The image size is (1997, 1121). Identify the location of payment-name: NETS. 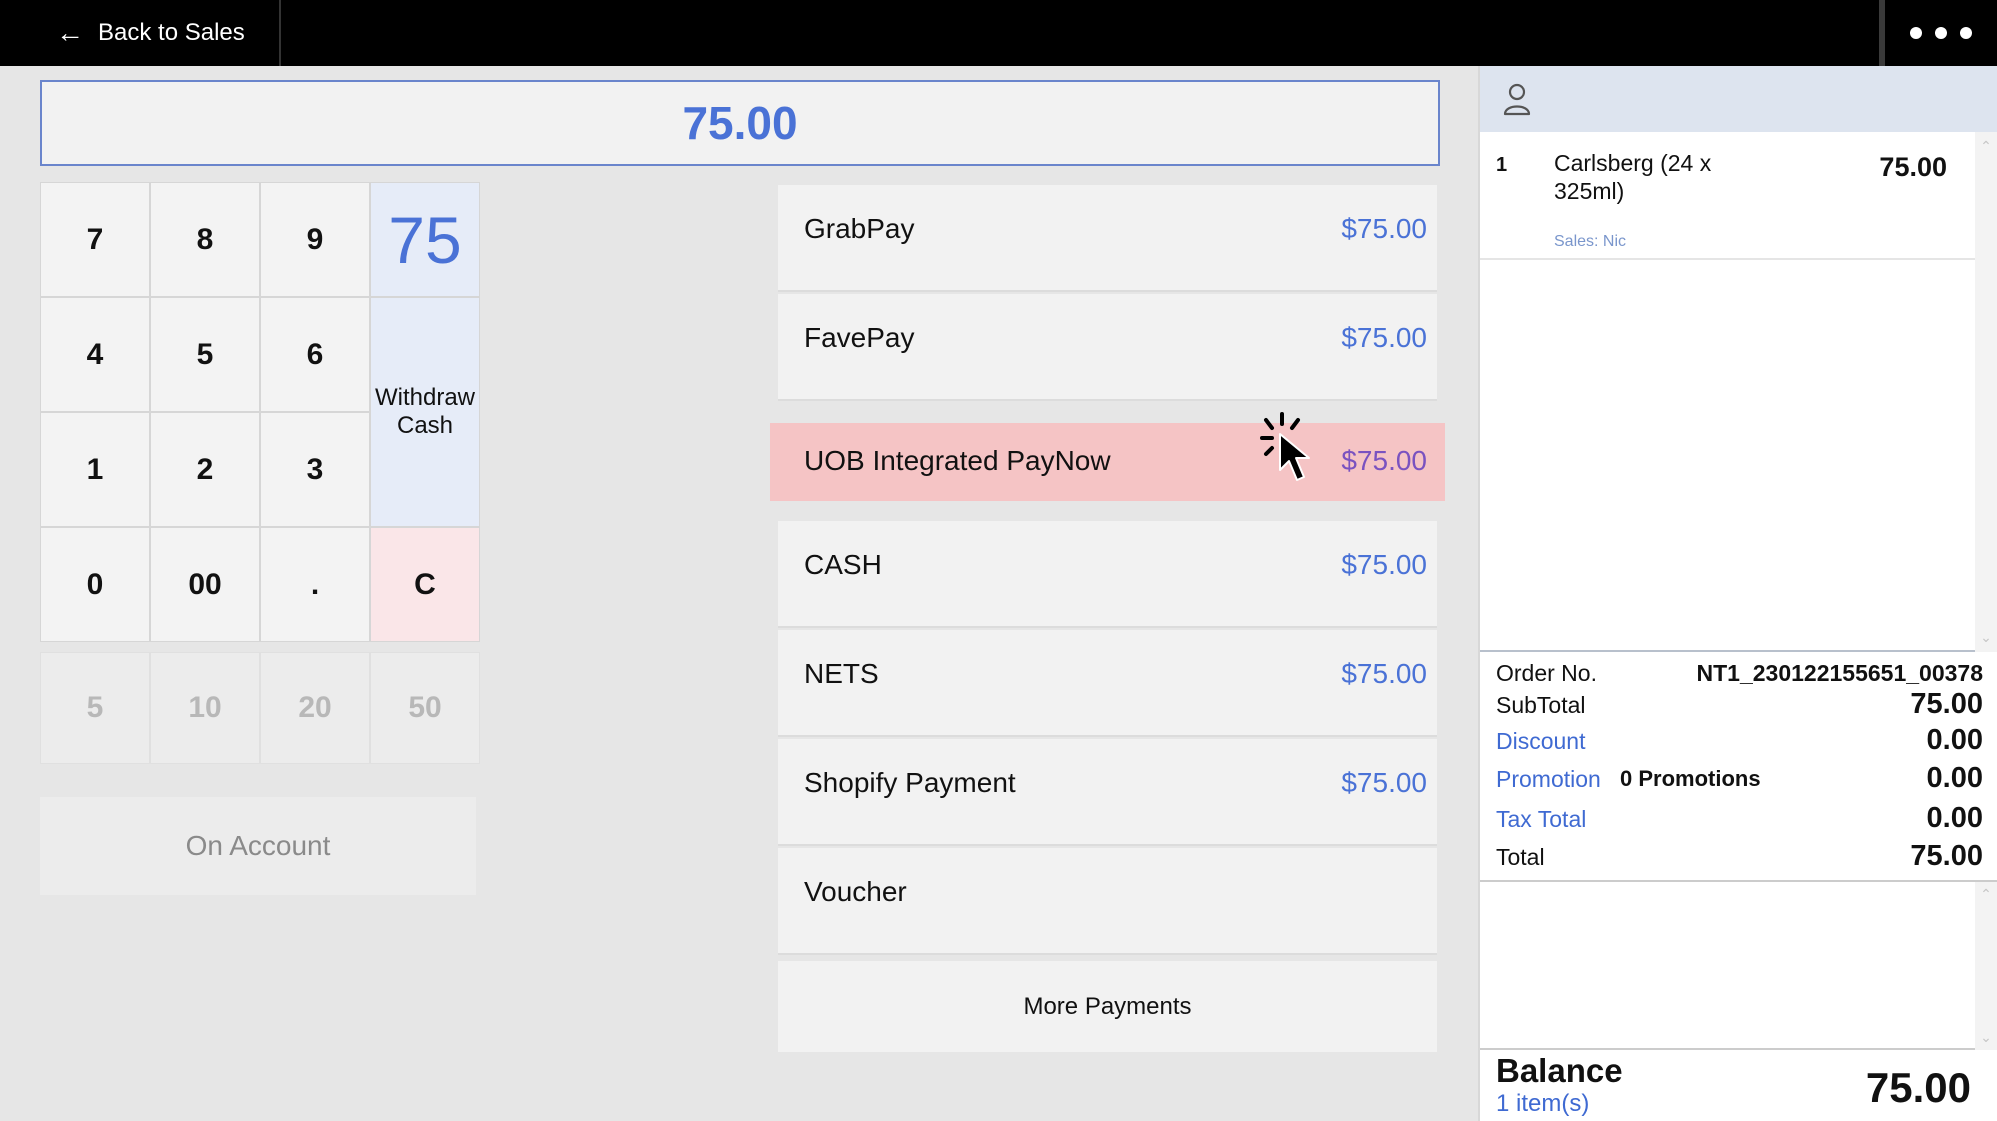
(841, 673).